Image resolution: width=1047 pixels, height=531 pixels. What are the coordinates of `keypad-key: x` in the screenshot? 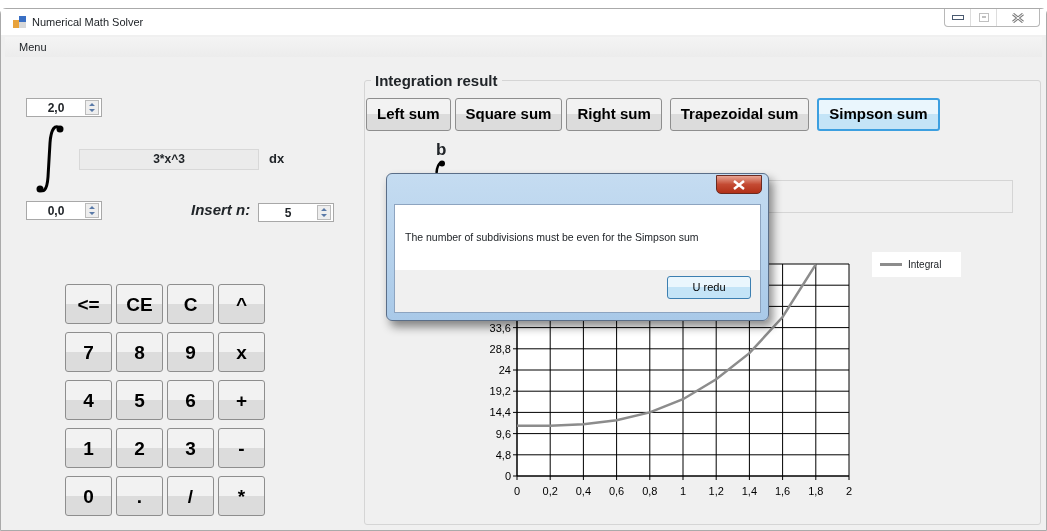 It's located at (241, 352).